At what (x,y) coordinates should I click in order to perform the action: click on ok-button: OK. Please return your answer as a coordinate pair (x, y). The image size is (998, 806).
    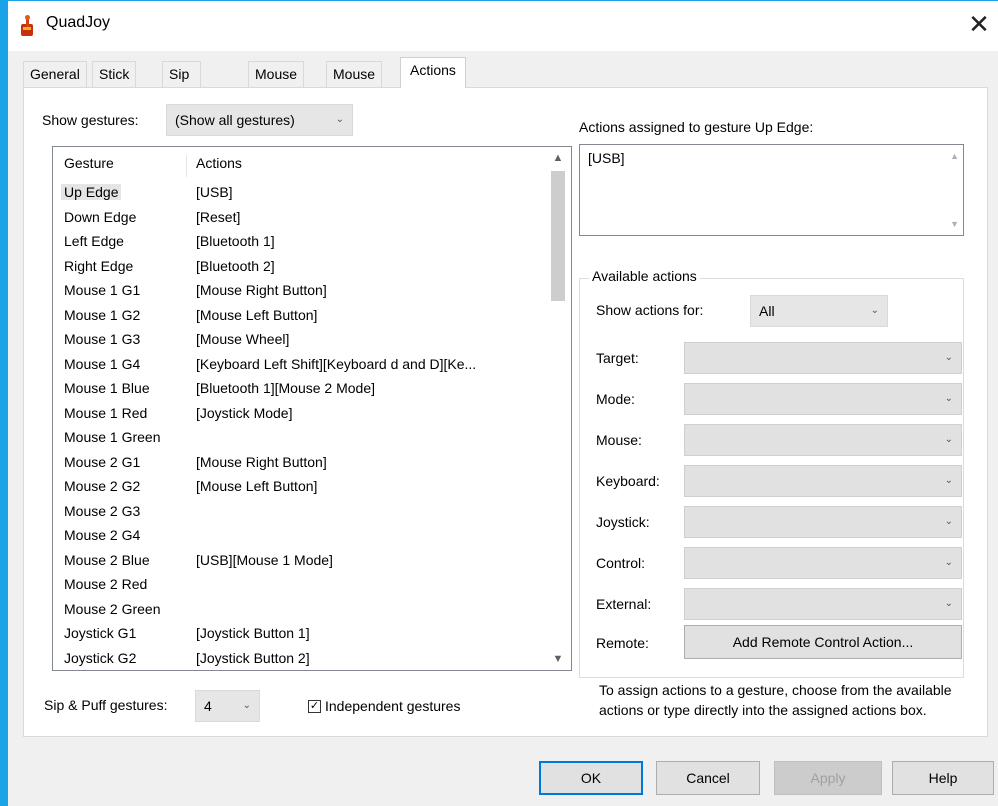
    Looking at the image, I should click on (591, 778).